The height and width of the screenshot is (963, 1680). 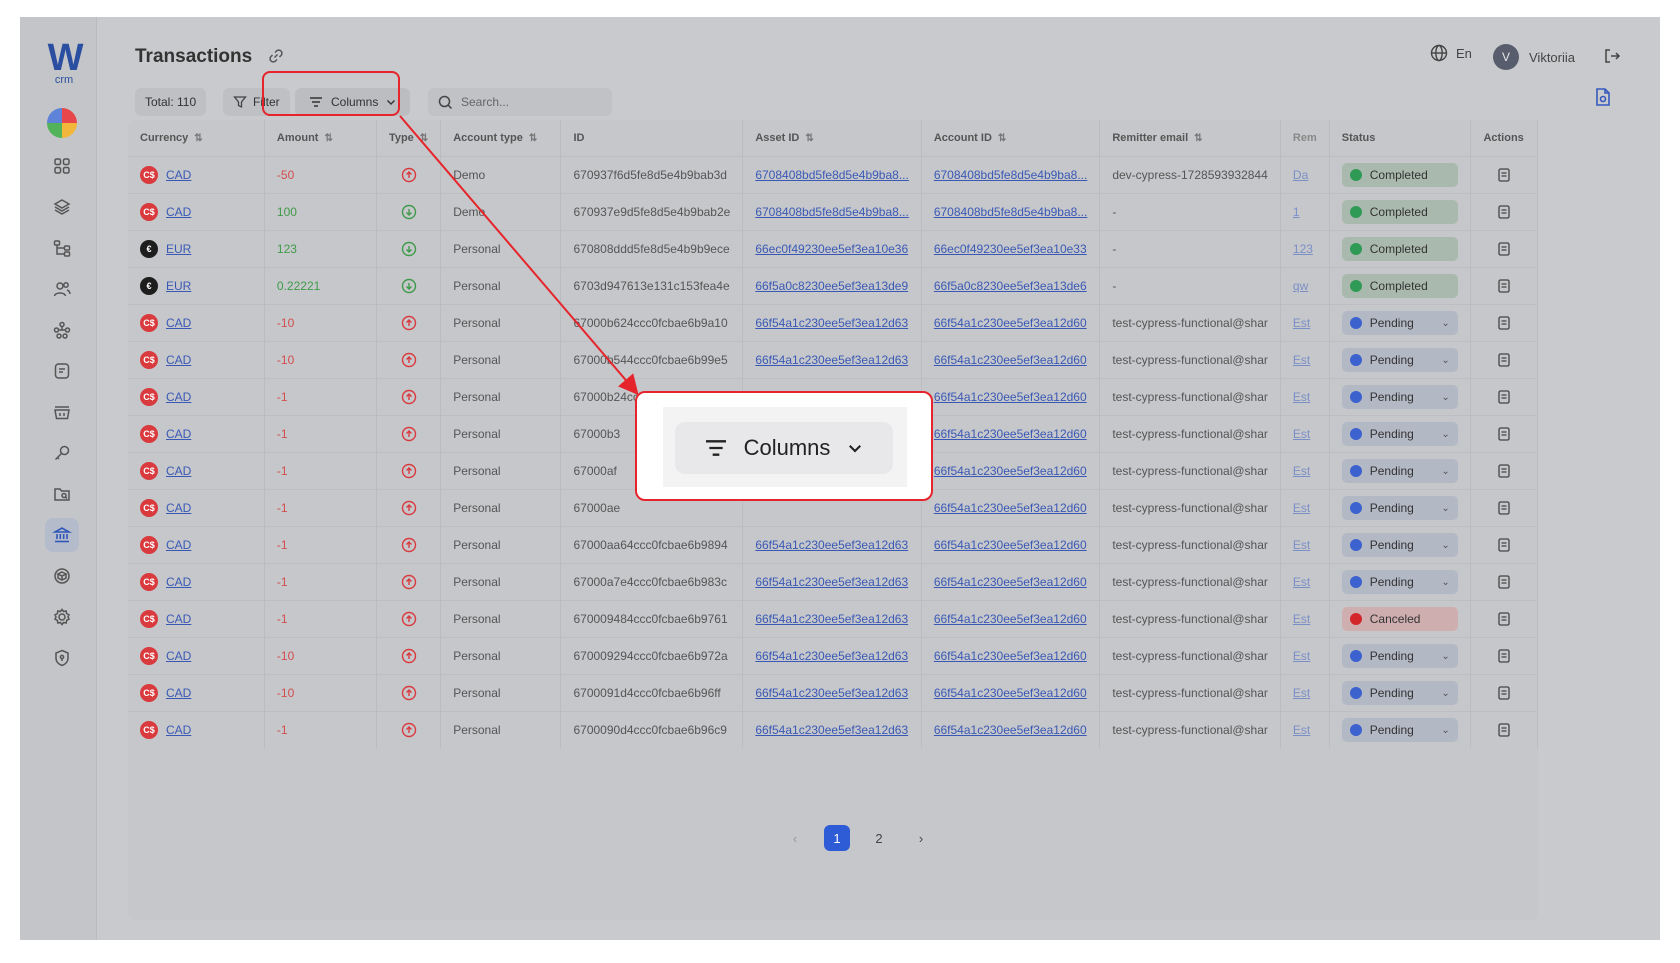 What do you see at coordinates (921, 838) in the screenshot?
I see `next-page-button: ›` at bounding box center [921, 838].